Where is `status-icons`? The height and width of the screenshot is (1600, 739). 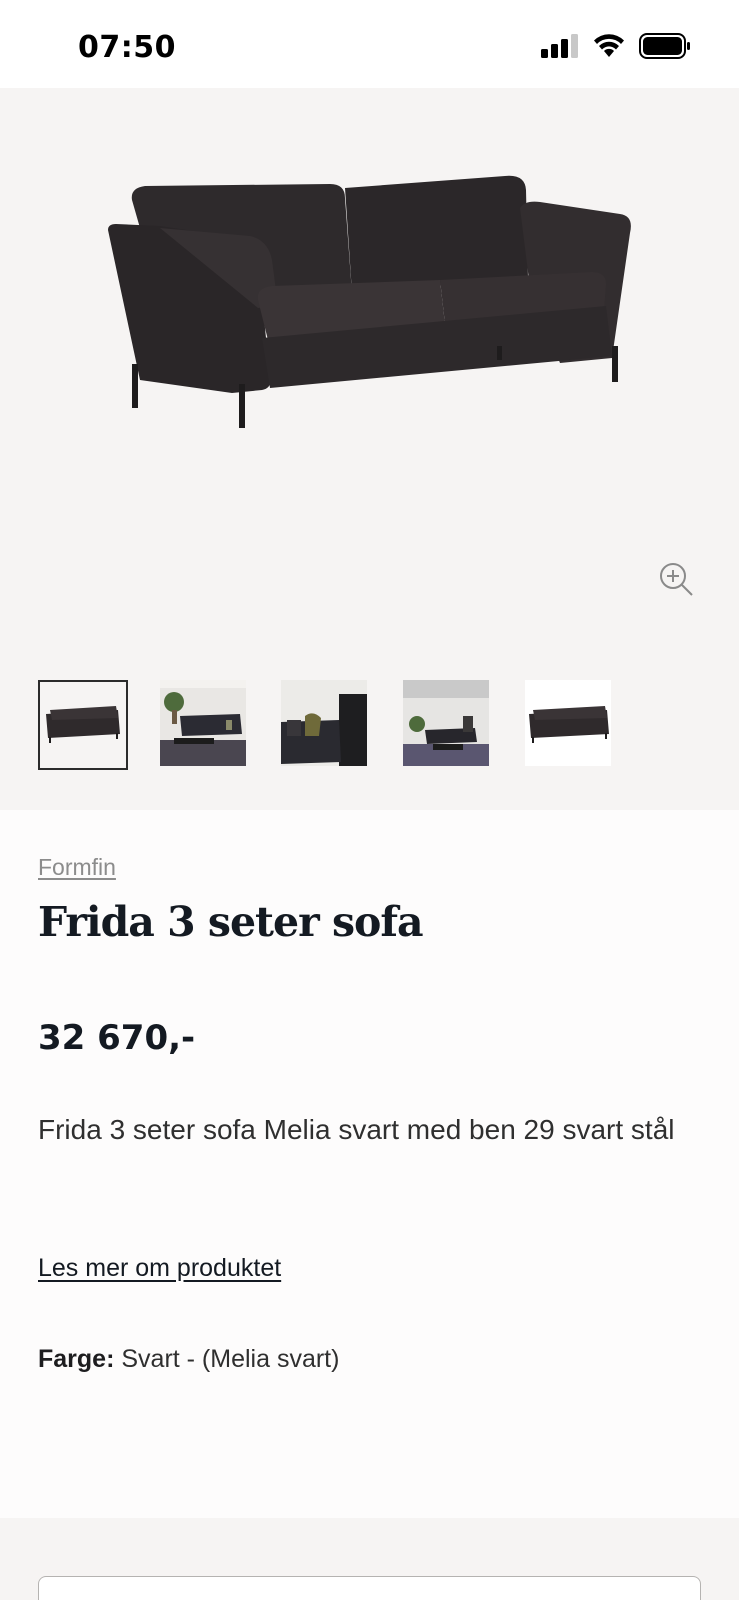
status-icons is located at coordinates (616, 46).